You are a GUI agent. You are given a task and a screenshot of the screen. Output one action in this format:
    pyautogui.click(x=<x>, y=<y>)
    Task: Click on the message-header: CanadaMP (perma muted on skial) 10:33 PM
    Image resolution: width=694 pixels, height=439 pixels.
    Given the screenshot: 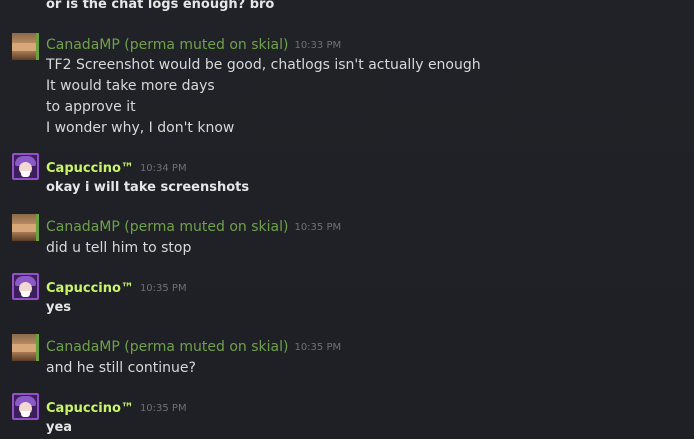 What is the action you would take?
    pyautogui.click(x=193, y=44)
    